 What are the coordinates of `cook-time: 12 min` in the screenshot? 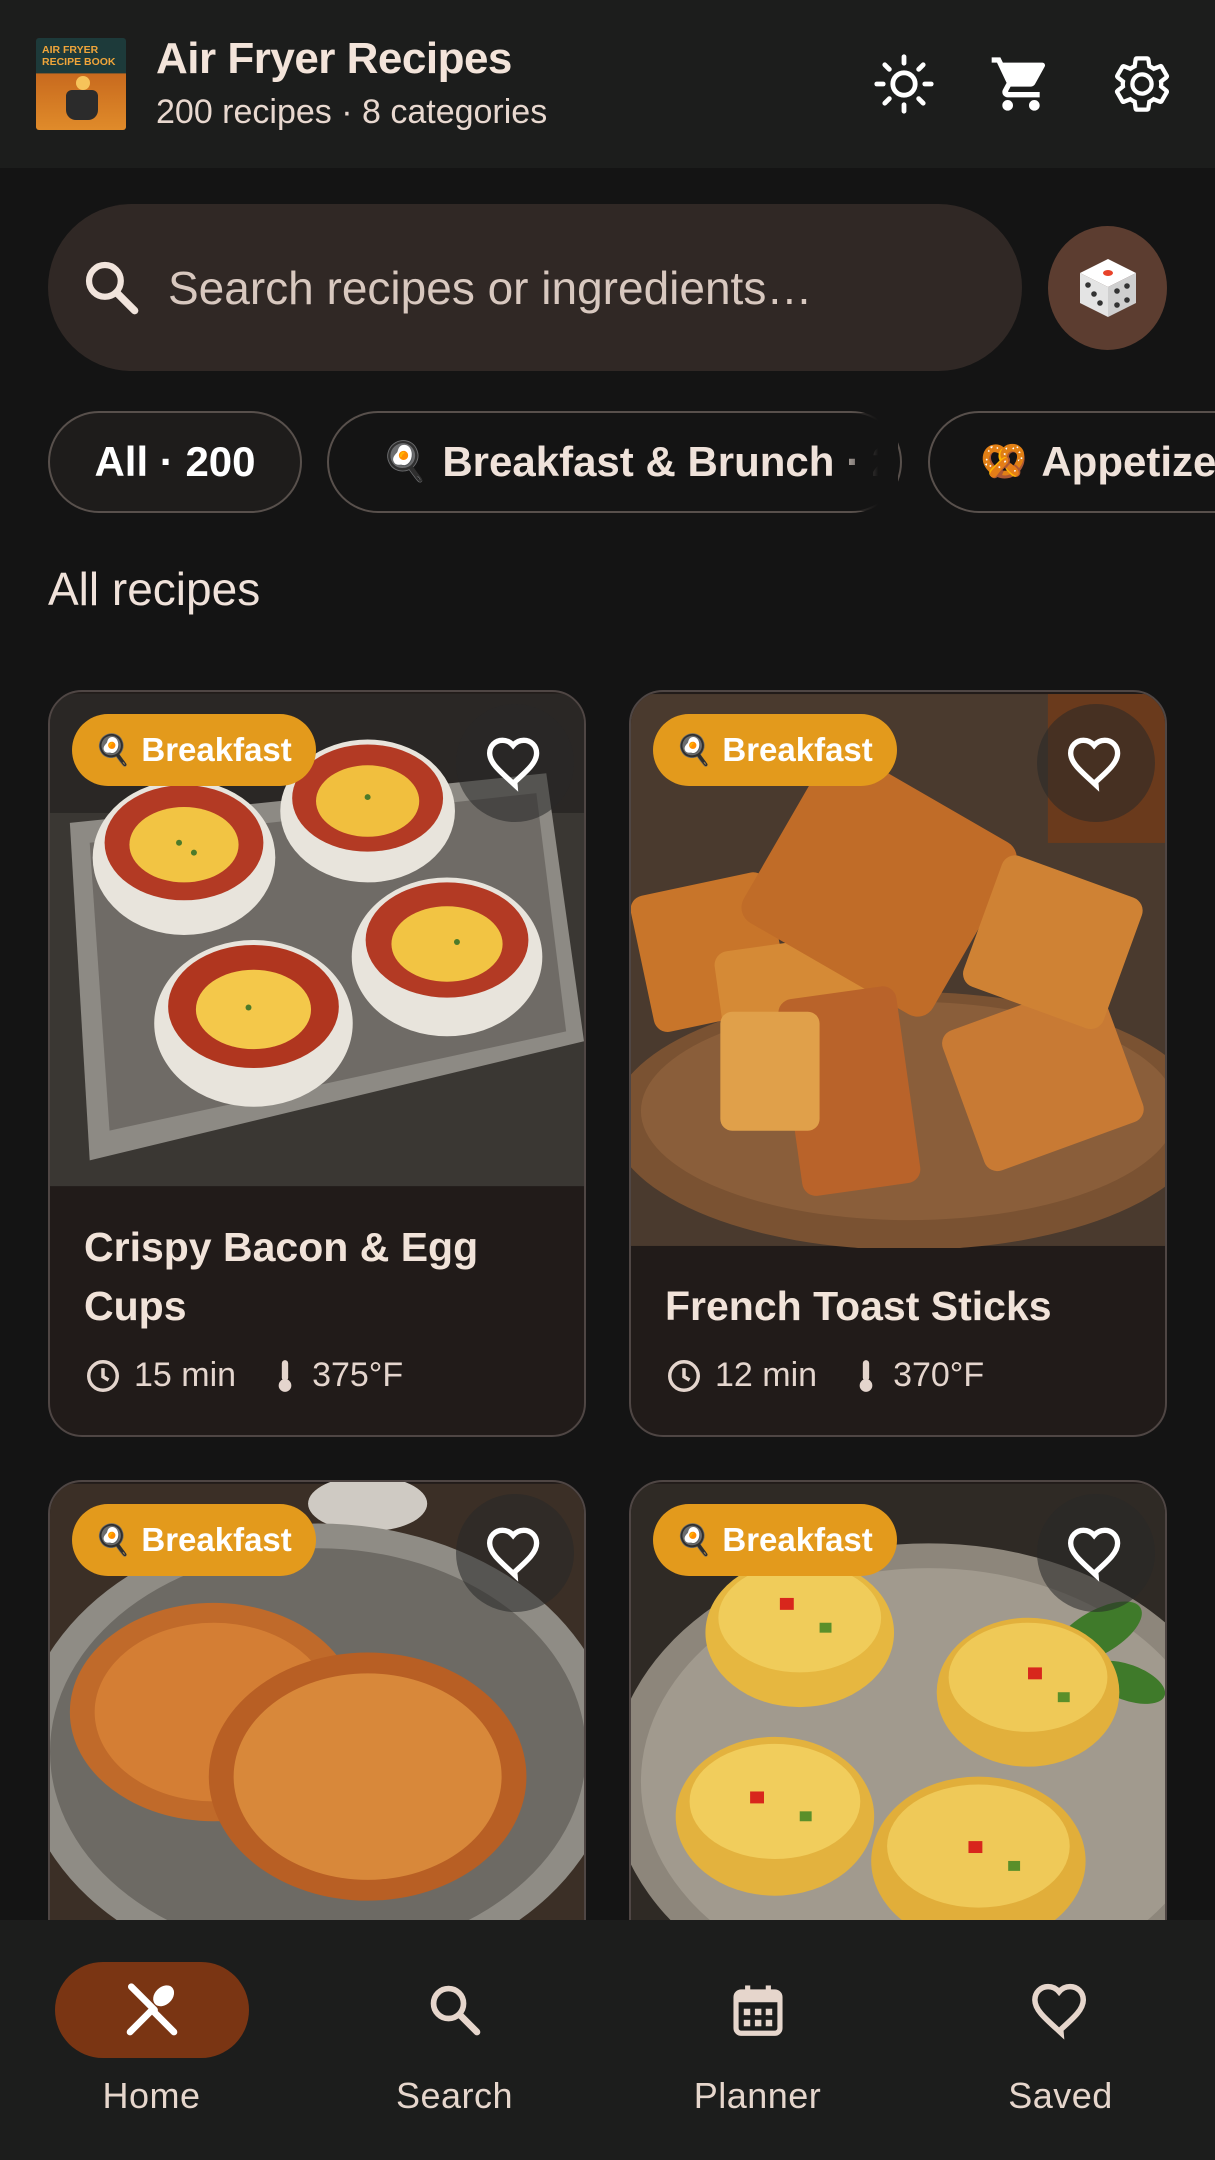 It's located at (766, 1375).